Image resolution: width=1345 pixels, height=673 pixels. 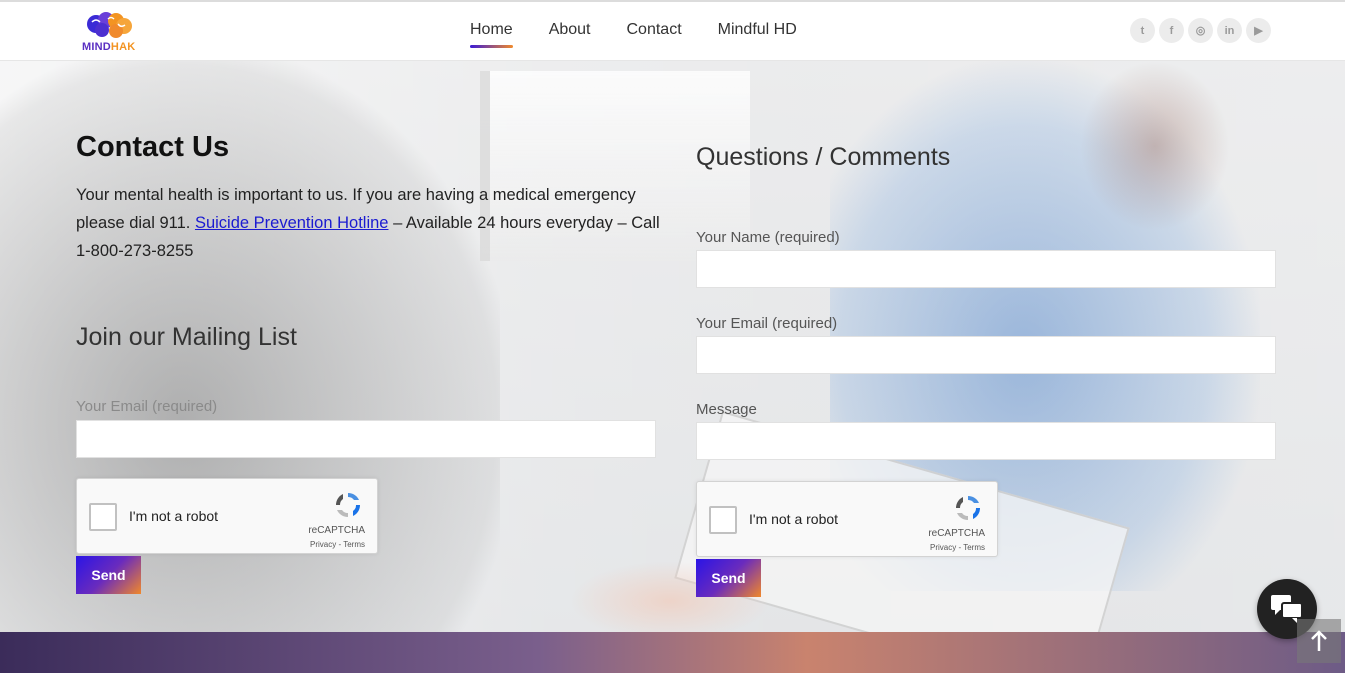 What do you see at coordinates (728, 578) in the screenshot?
I see `questions-send-button: Send` at bounding box center [728, 578].